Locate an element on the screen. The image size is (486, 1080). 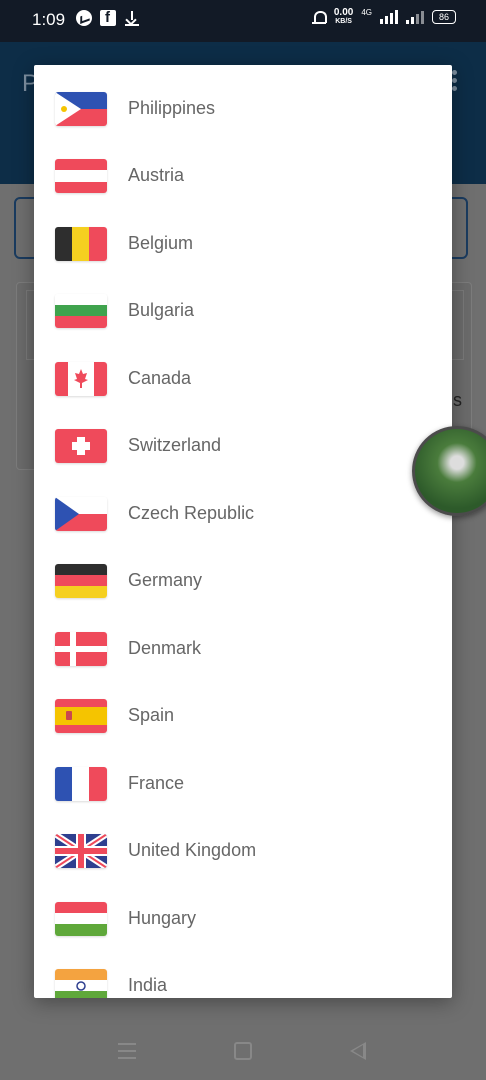
country-name: France is located at coordinates (156, 783).